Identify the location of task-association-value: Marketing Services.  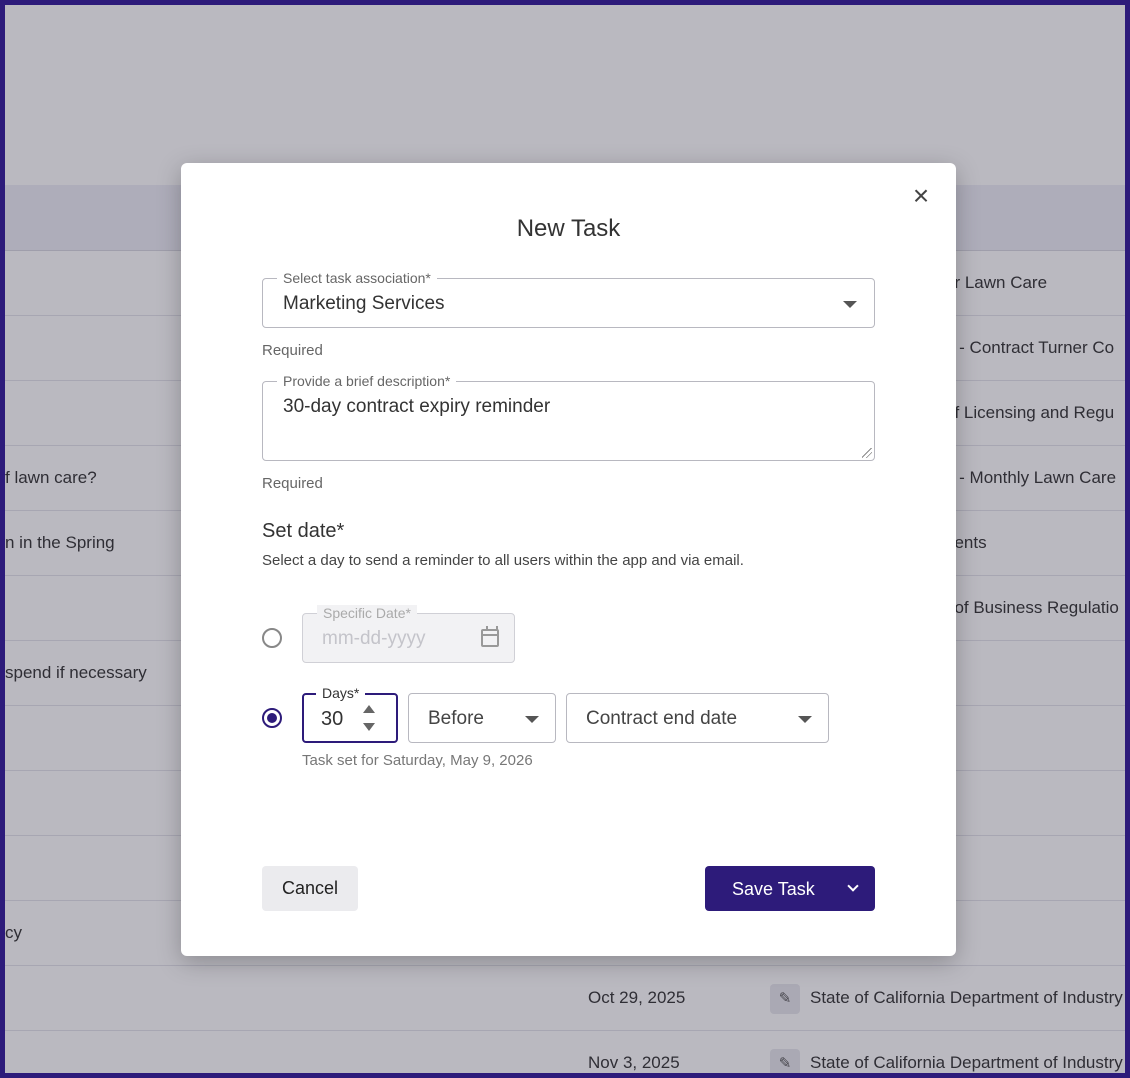
(364, 303).